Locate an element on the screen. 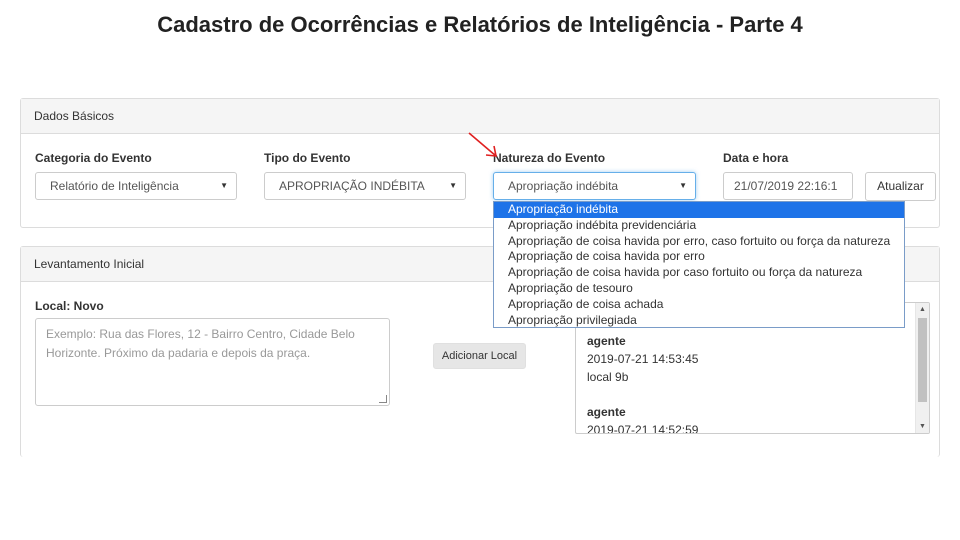 This screenshot has width=960, height=540. natureza-option: Apropriação de tesouro is located at coordinates (699, 289).